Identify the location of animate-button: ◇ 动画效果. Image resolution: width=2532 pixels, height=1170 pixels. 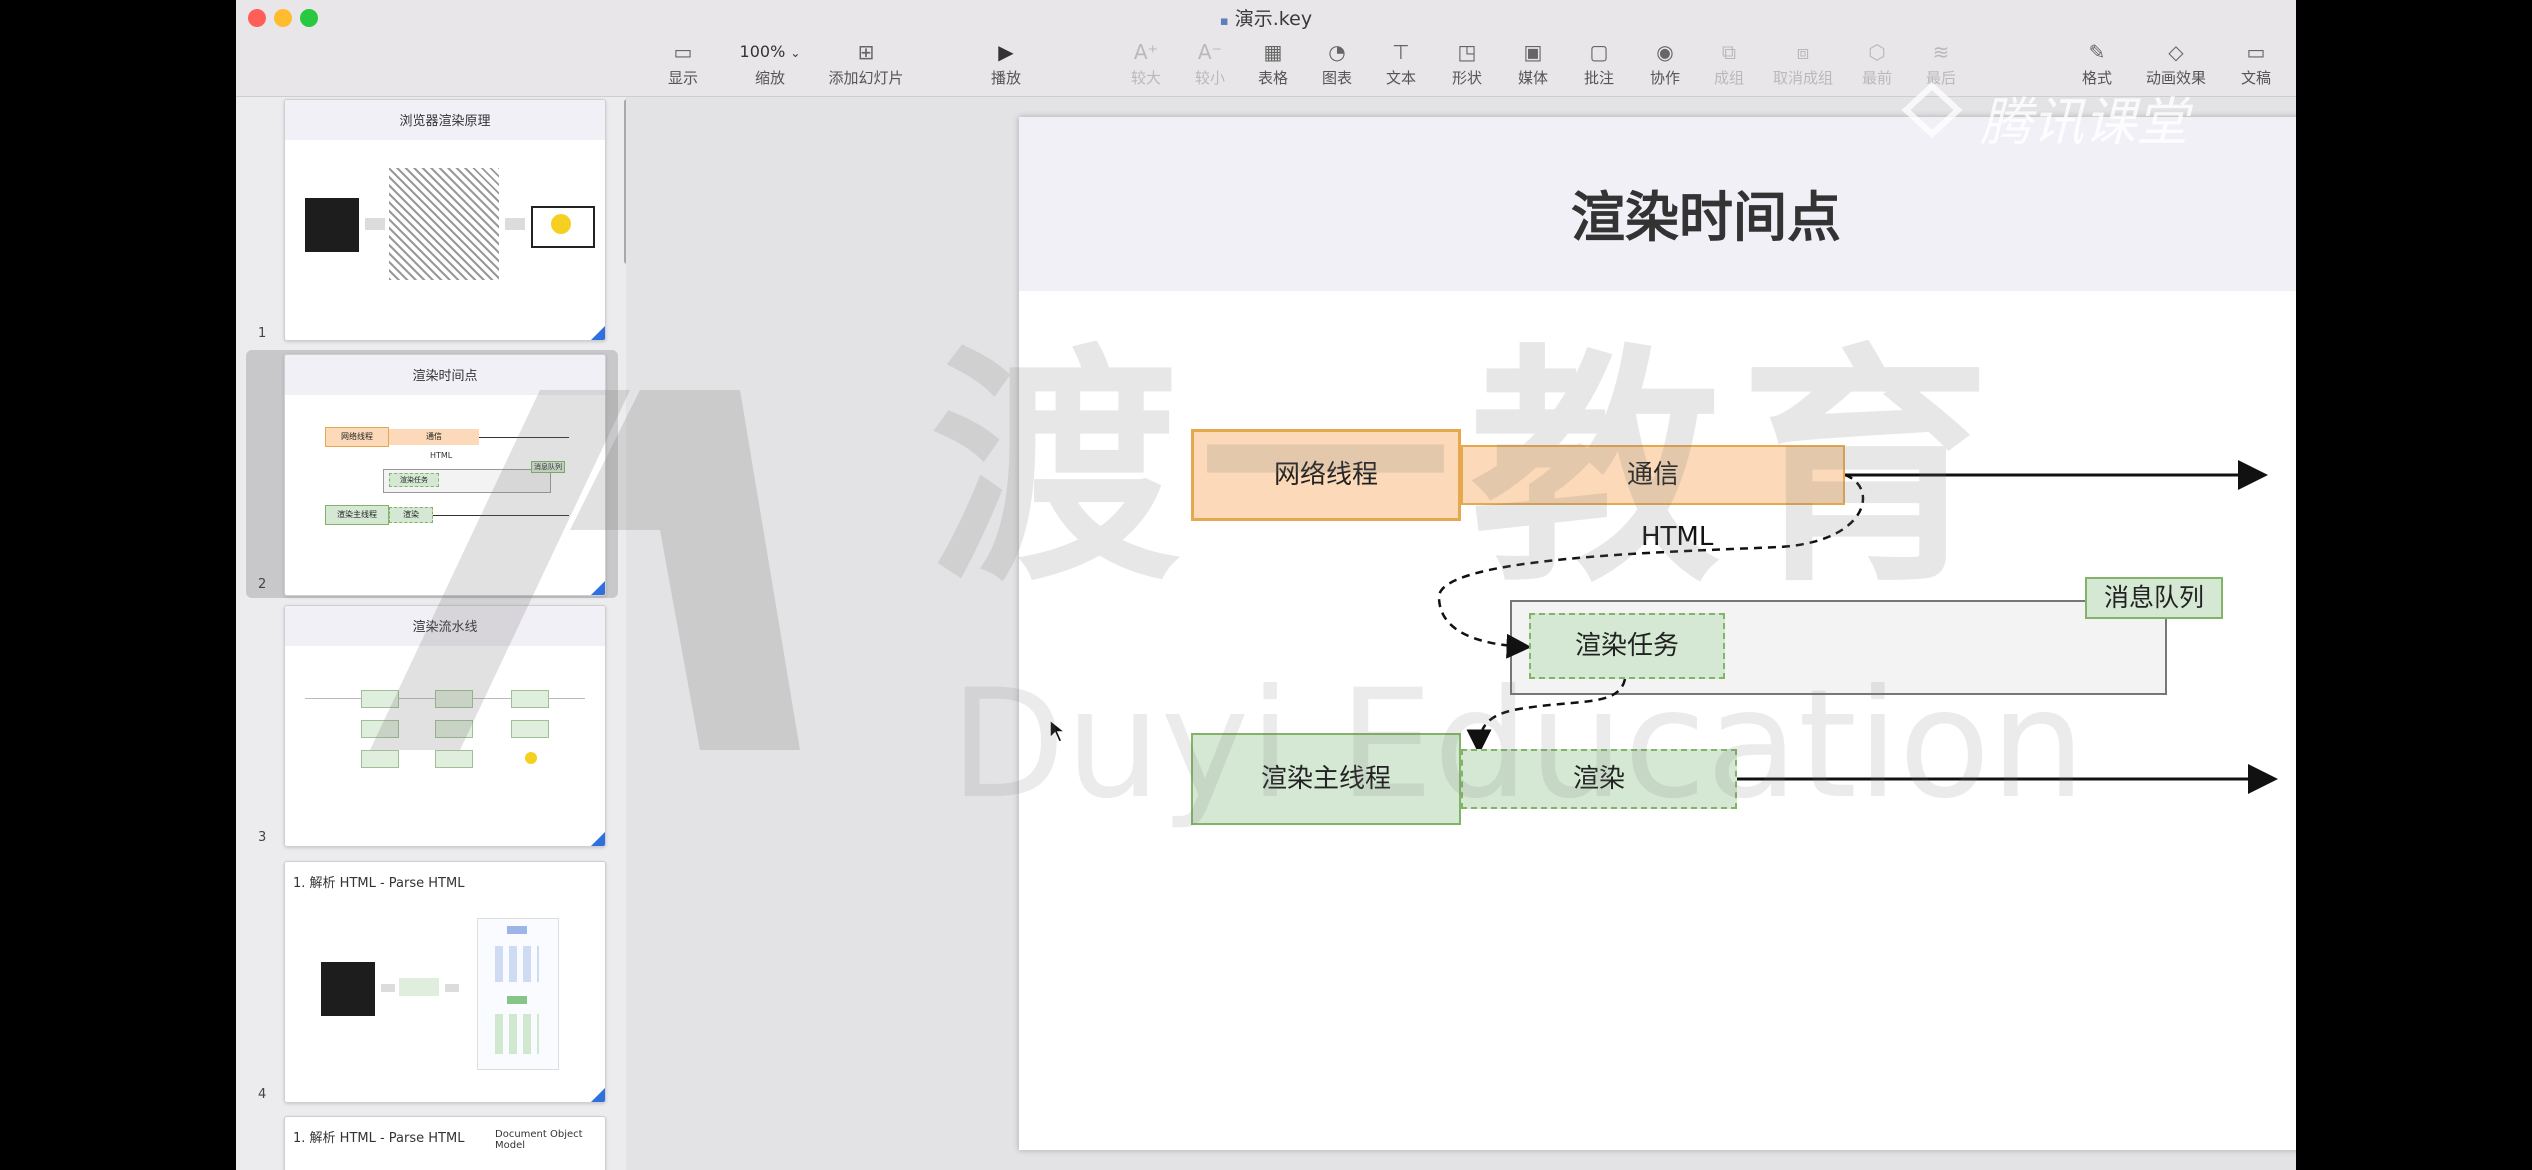
(2176, 64).